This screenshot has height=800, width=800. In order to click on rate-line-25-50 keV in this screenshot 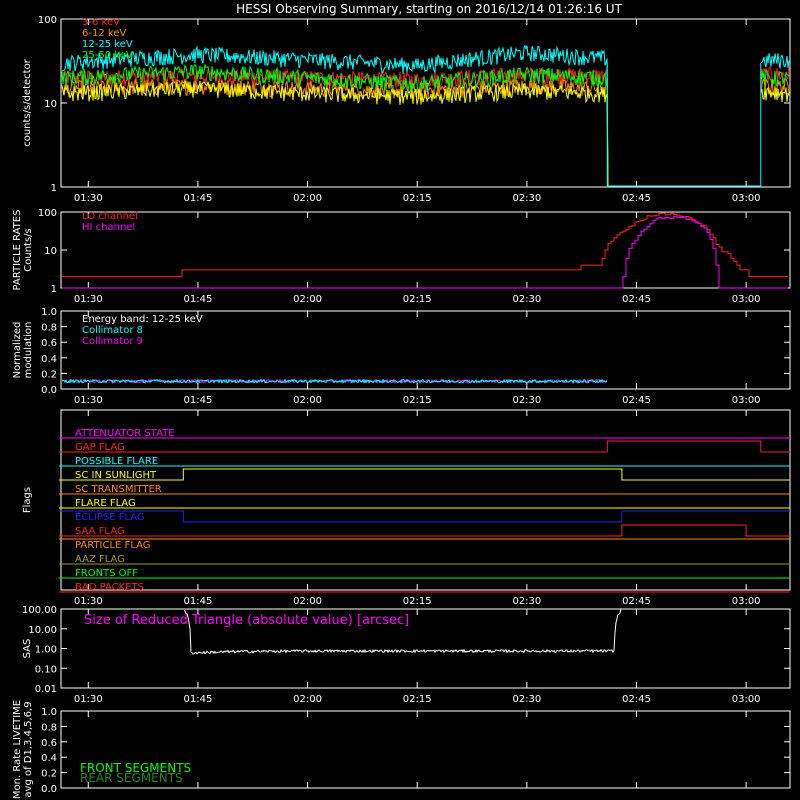, I will do `click(425, 126)`.